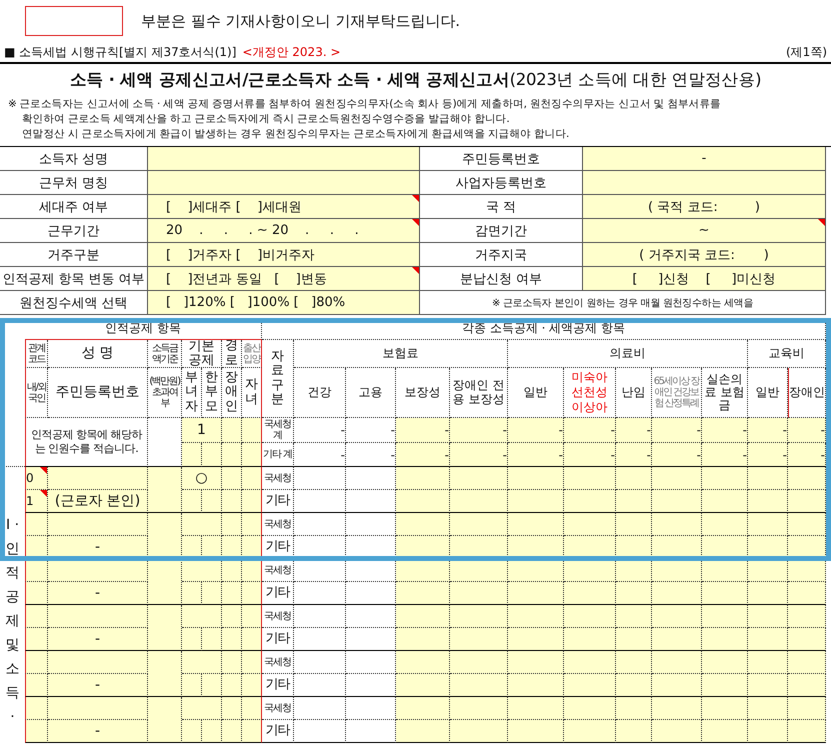 This screenshot has width=831, height=749. I want to click on column-header: 보험료, so click(401, 354).